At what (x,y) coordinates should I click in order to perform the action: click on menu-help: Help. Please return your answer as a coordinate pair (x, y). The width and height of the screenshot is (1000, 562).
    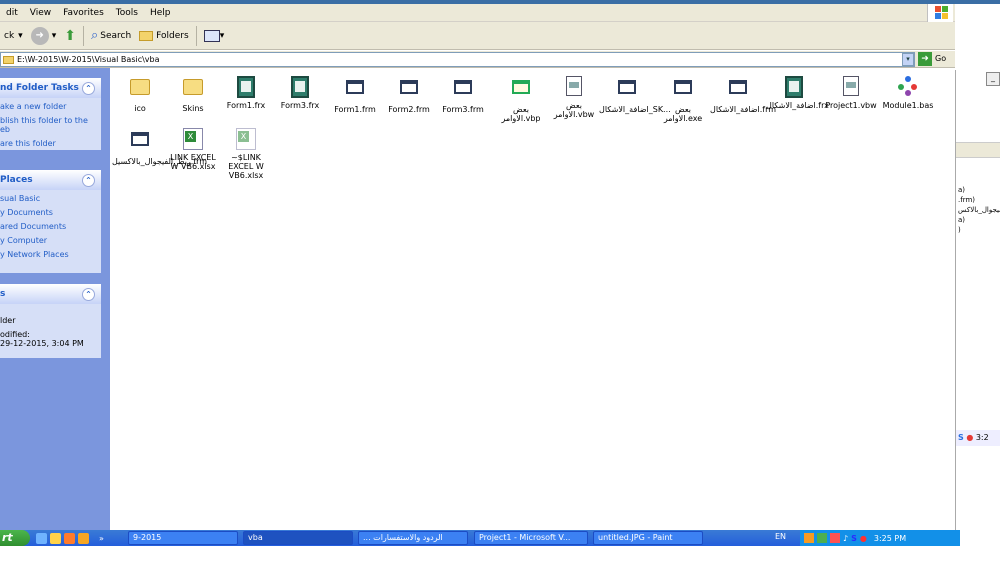
    Looking at the image, I should click on (160, 13).